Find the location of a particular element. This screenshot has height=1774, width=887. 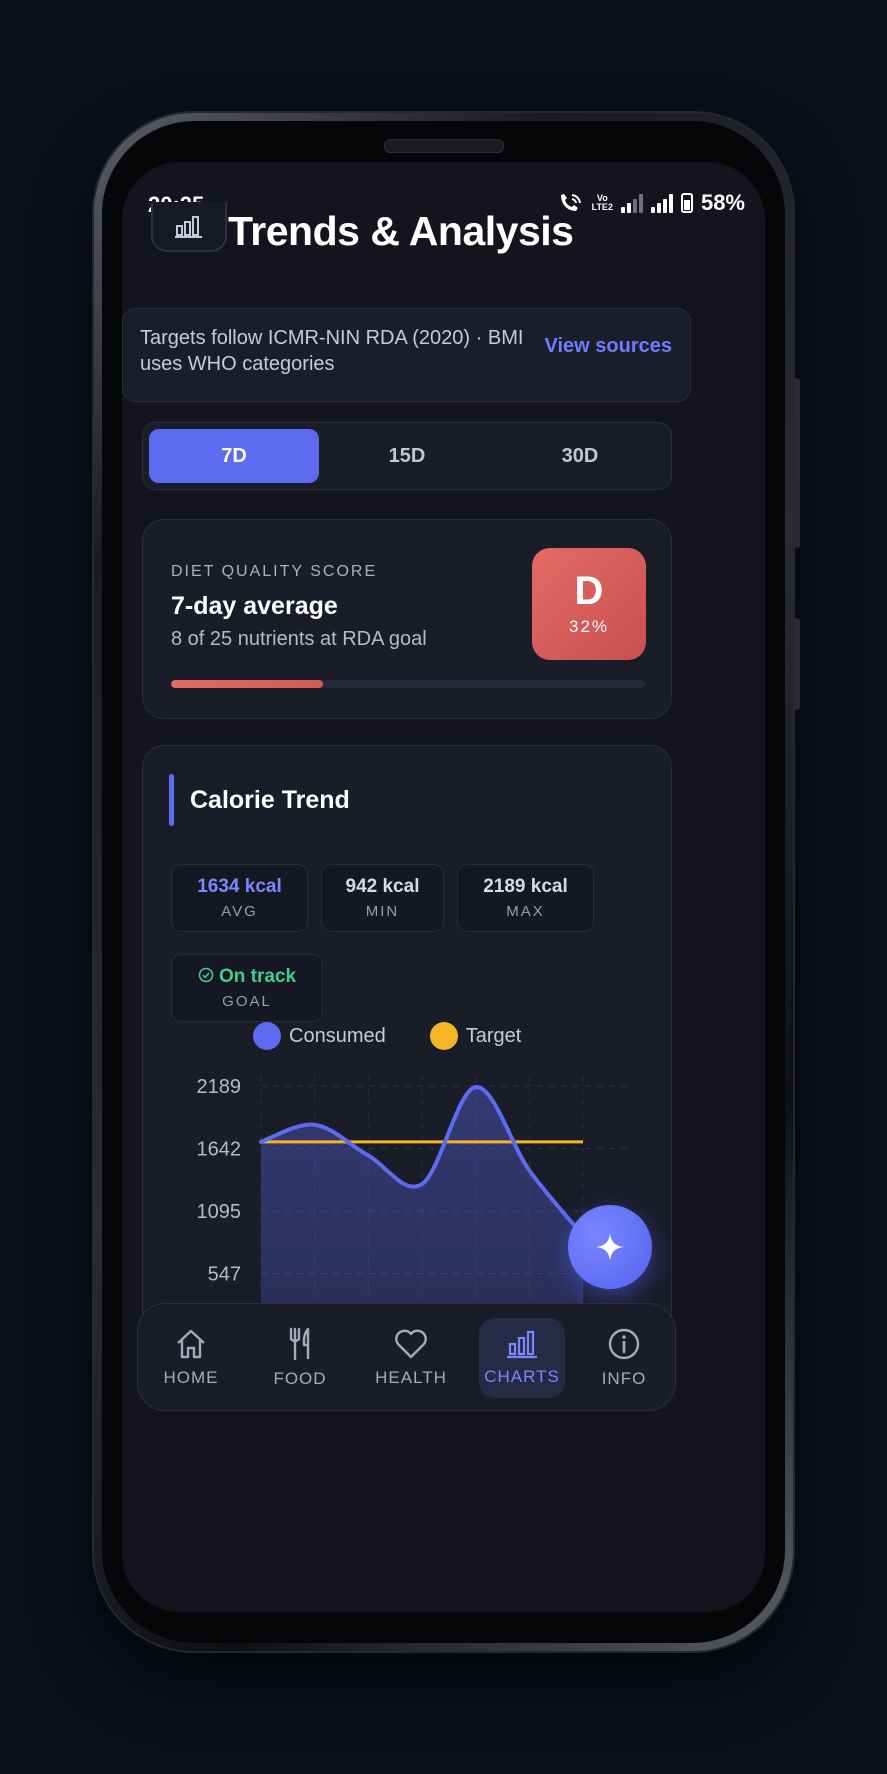

calorie-line-chart: 2189164210955470FriSatSunMonTueWedThu is located at coordinates (415, 1211).